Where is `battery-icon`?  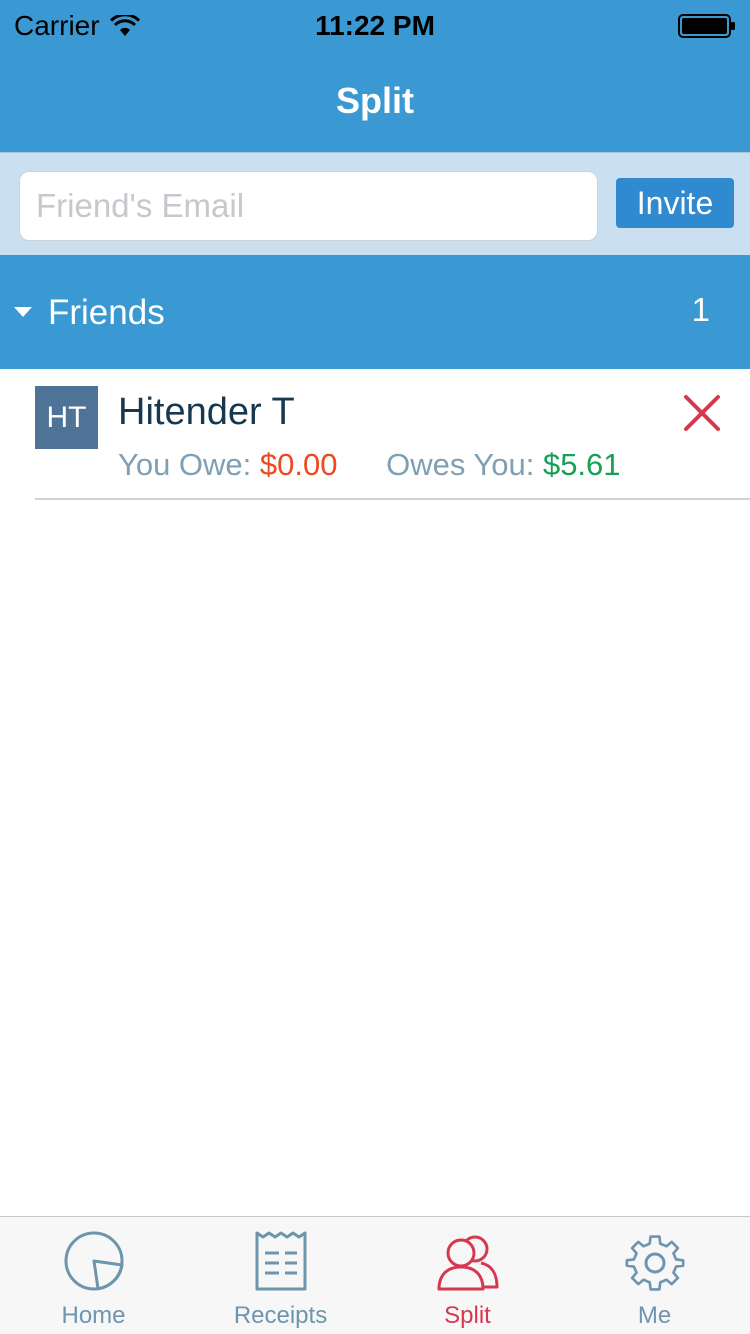 battery-icon is located at coordinates (706, 26).